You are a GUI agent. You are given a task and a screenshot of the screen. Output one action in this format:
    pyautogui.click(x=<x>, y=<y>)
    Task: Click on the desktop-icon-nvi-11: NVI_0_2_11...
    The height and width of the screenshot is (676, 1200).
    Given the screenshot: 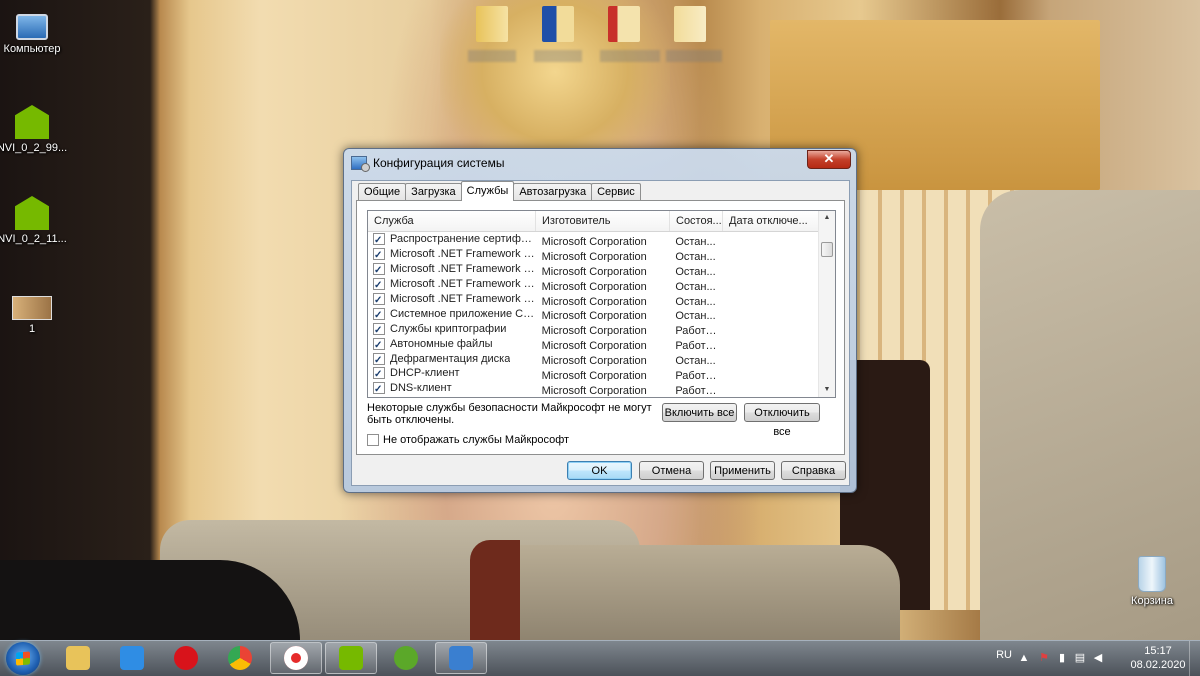 What is the action you would take?
    pyautogui.click(x=35, y=220)
    